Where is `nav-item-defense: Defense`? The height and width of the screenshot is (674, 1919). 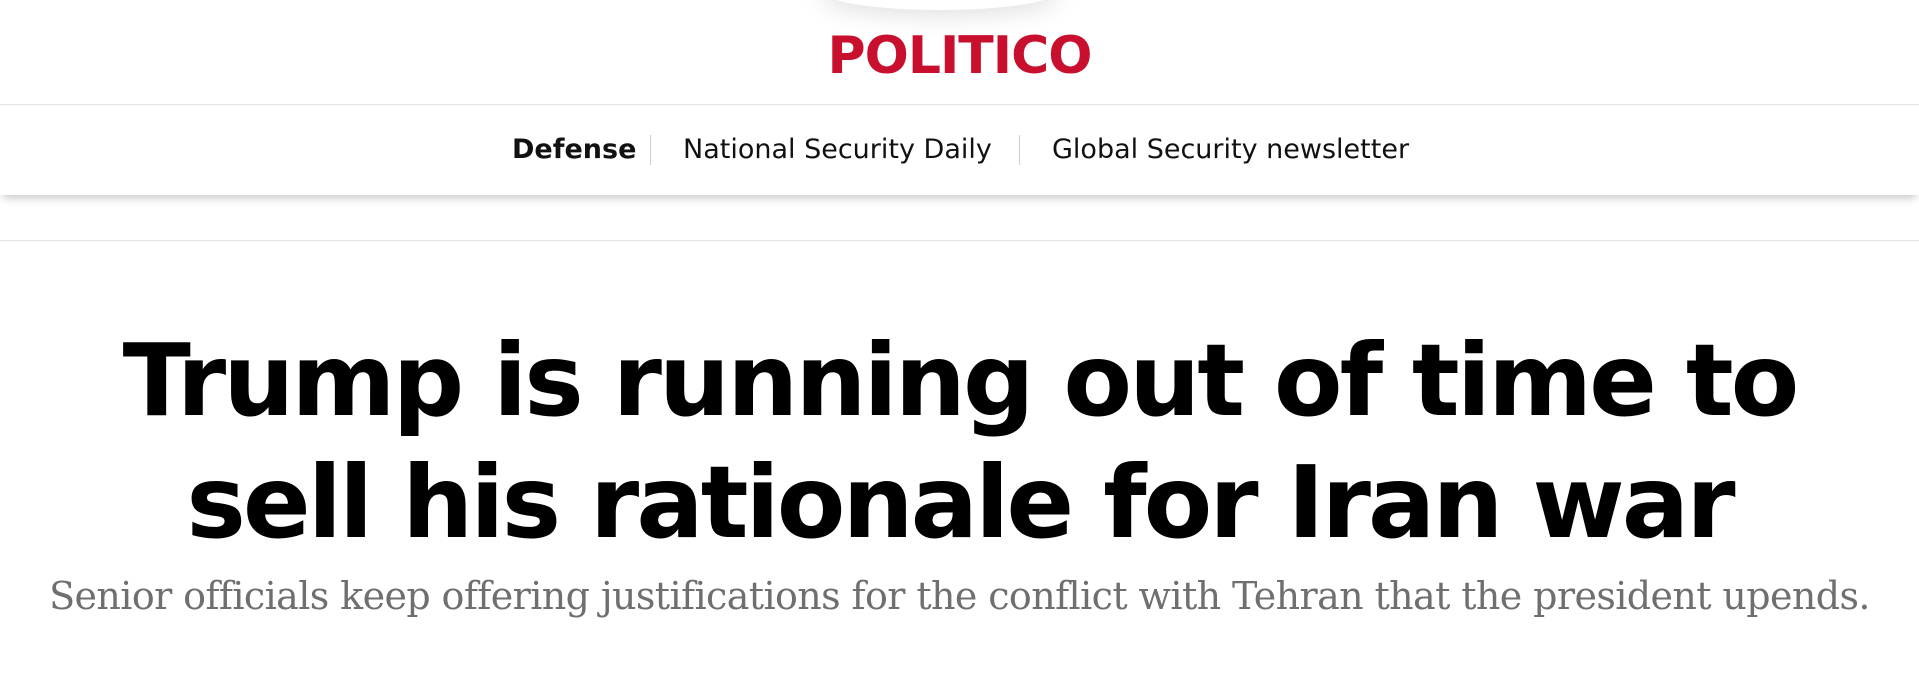 nav-item-defense: Defense is located at coordinates (574, 150).